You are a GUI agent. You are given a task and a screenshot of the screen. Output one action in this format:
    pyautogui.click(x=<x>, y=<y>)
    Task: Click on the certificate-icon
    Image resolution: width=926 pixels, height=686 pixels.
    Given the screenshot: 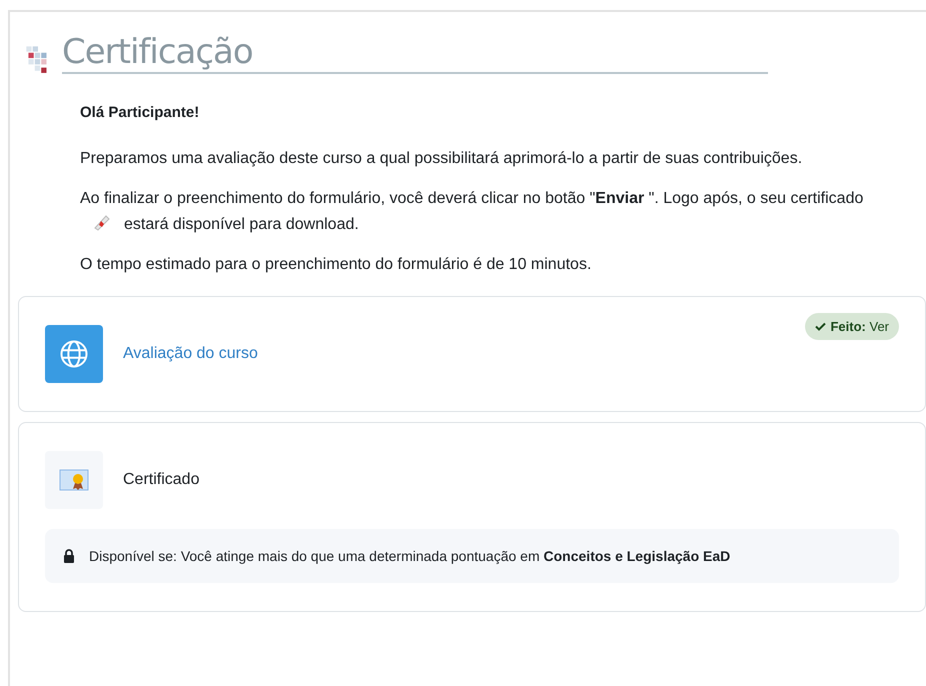 What is the action you would take?
    pyautogui.click(x=74, y=480)
    